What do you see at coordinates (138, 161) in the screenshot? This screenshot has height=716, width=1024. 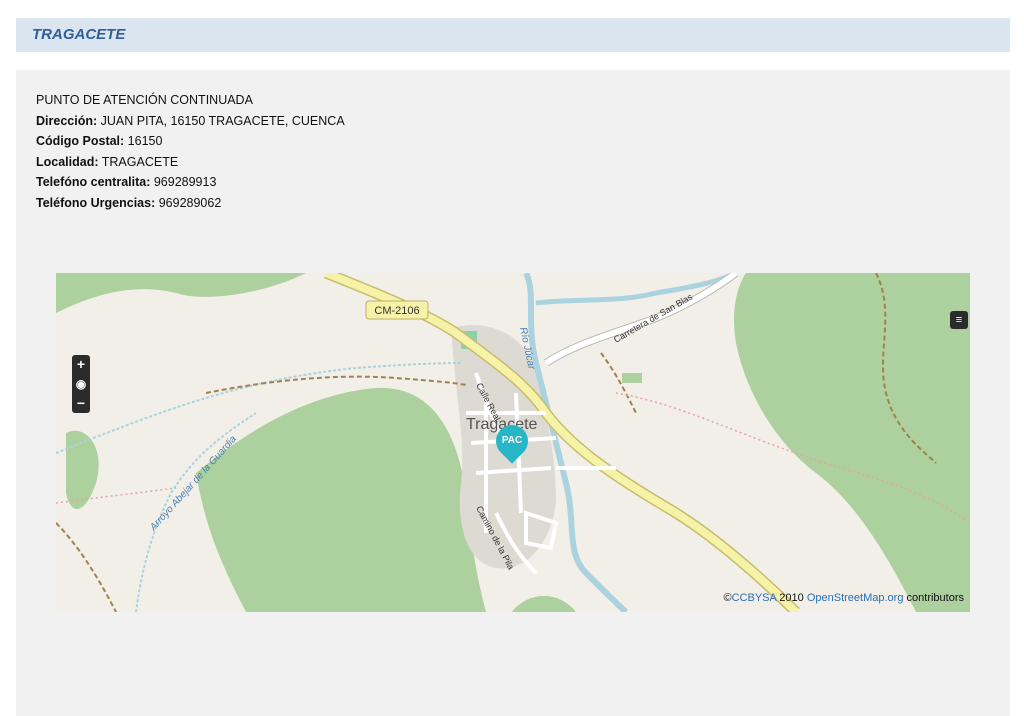 I see `locality-value: TRAGACETE` at bounding box center [138, 161].